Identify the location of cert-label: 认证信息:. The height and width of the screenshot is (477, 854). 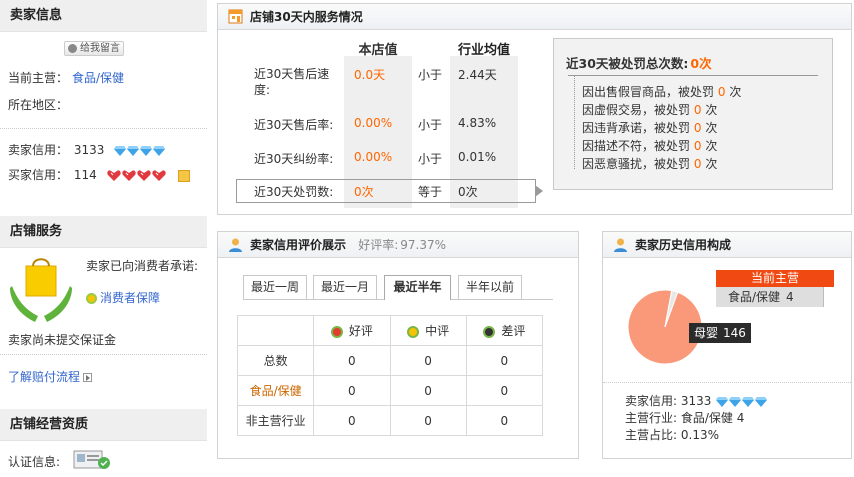
(34, 462).